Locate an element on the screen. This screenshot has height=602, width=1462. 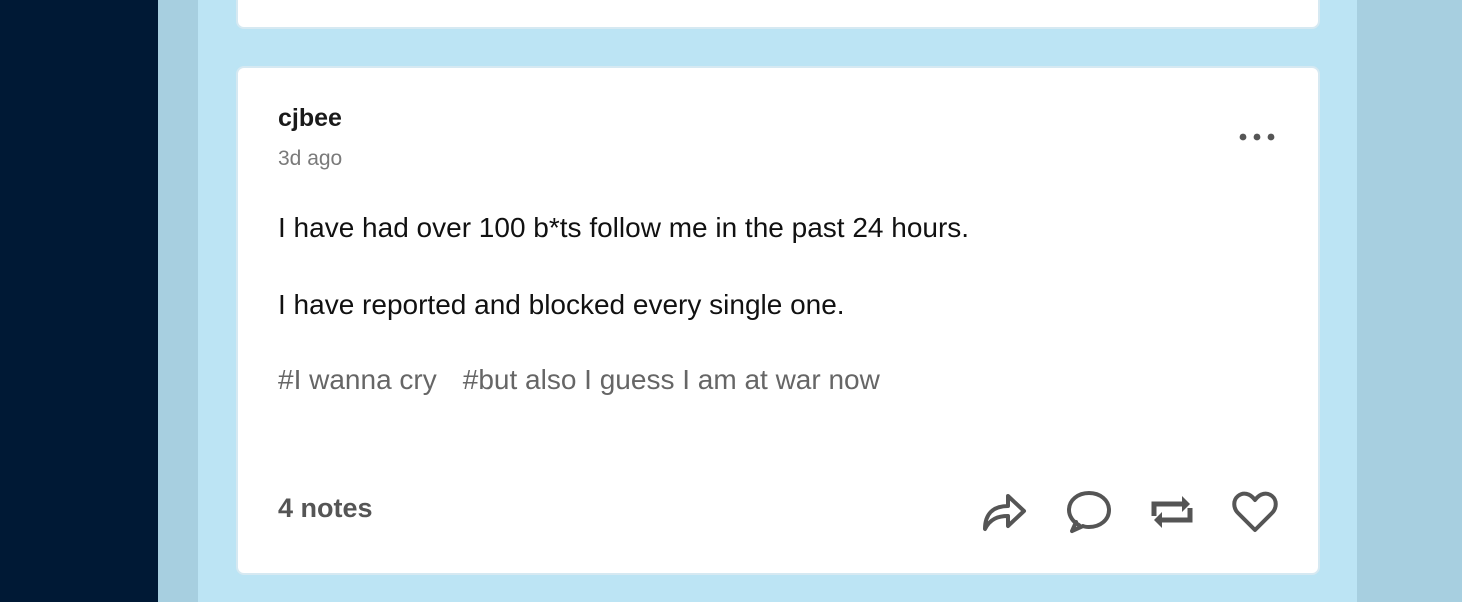
reply-button is located at coordinates (1089, 512).